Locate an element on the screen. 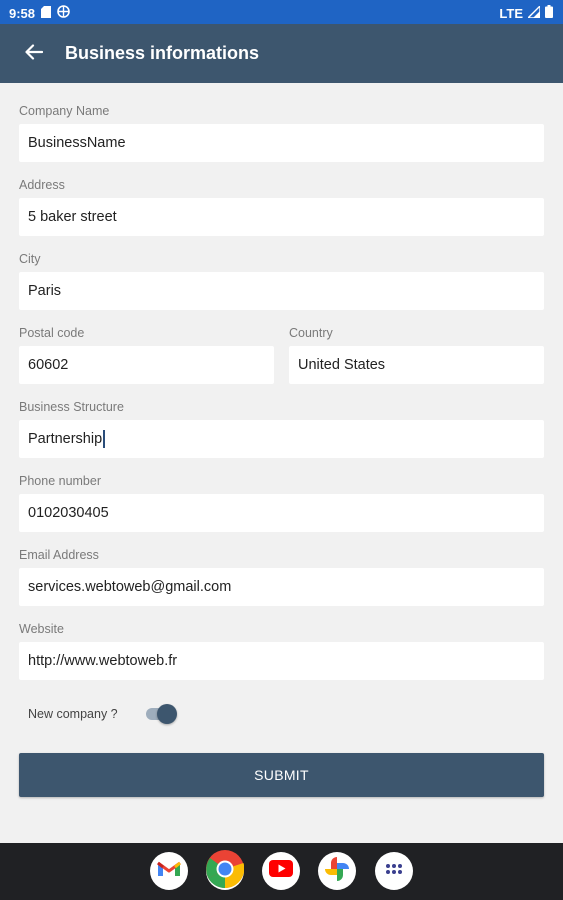  phone-label: Phone number is located at coordinates (60, 481).